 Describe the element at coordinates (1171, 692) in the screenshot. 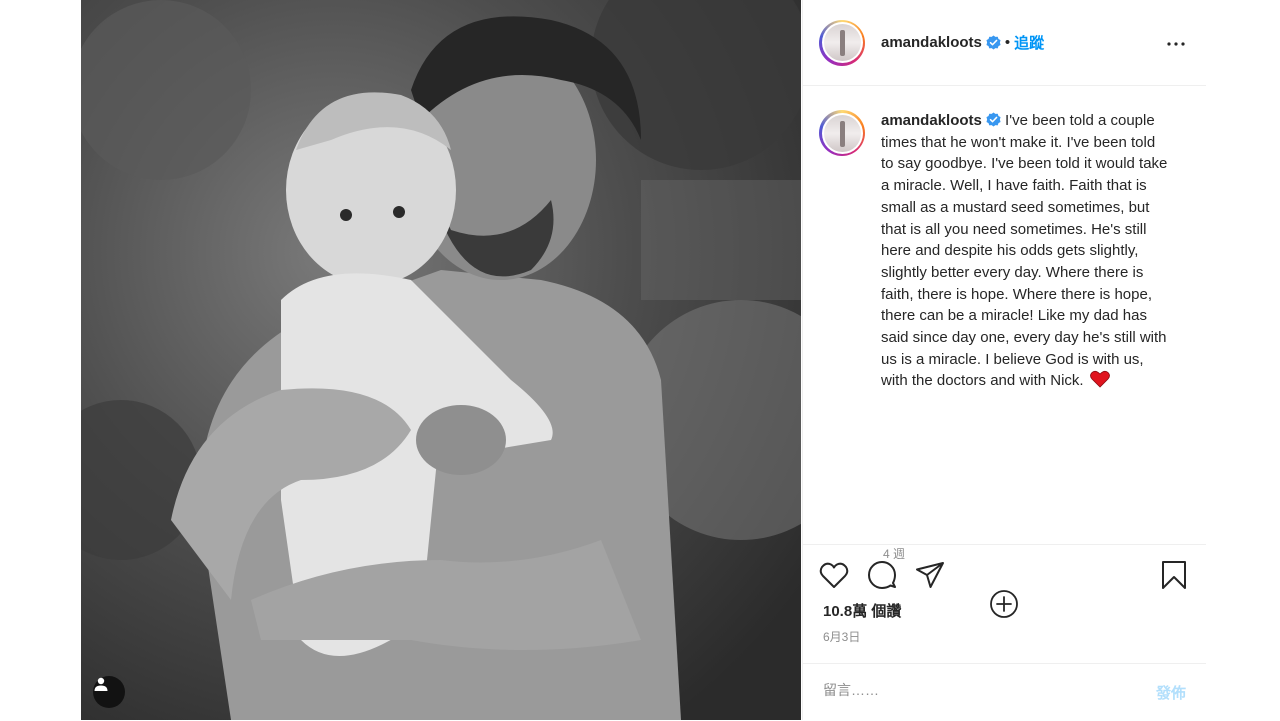

I see `post-comment-button: 發佈` at that location.